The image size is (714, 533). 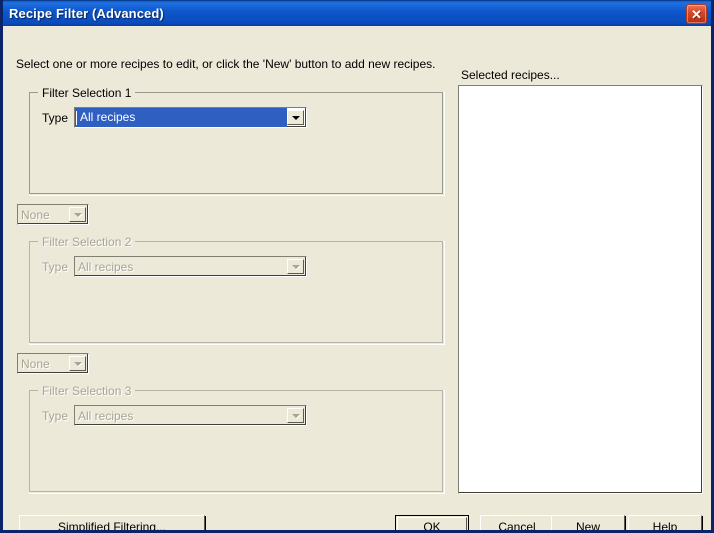 What do you see at coordinates (53, 363) in the screenshot?
I see `operator-2-combo: None` at bounding box center [53, 363].